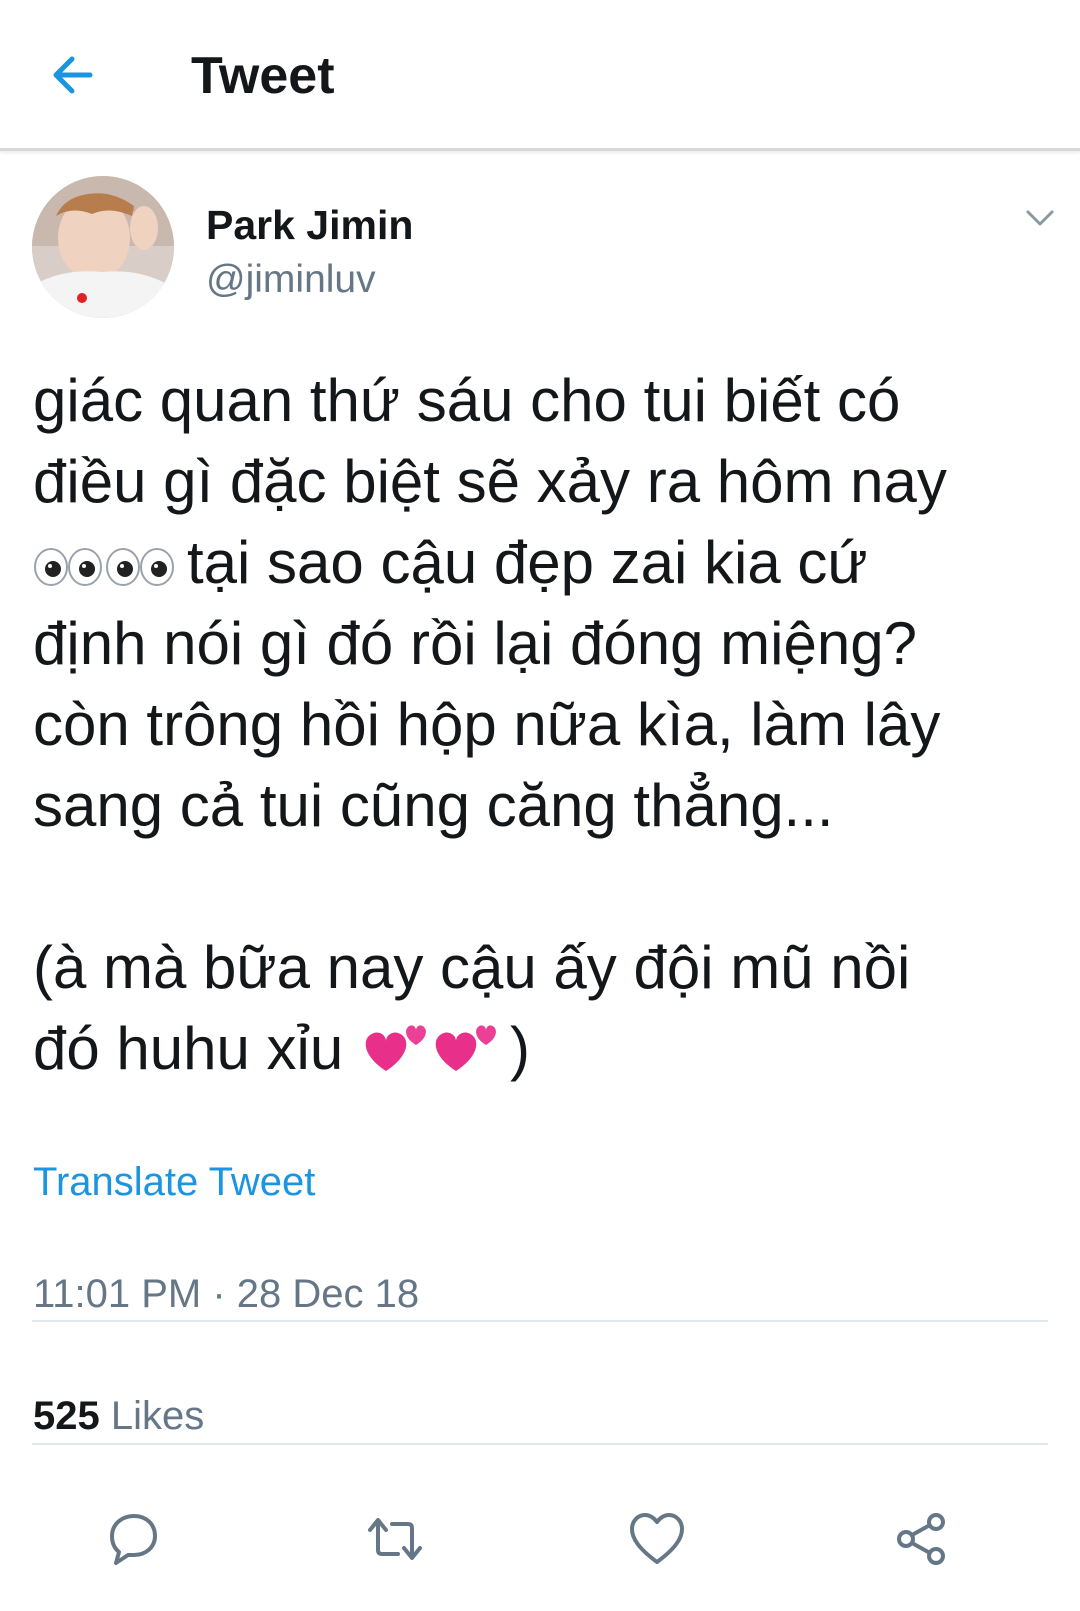  I want to click on tweet-line: giác quan thứ sáu cho tui biết có, so click(467, 400).